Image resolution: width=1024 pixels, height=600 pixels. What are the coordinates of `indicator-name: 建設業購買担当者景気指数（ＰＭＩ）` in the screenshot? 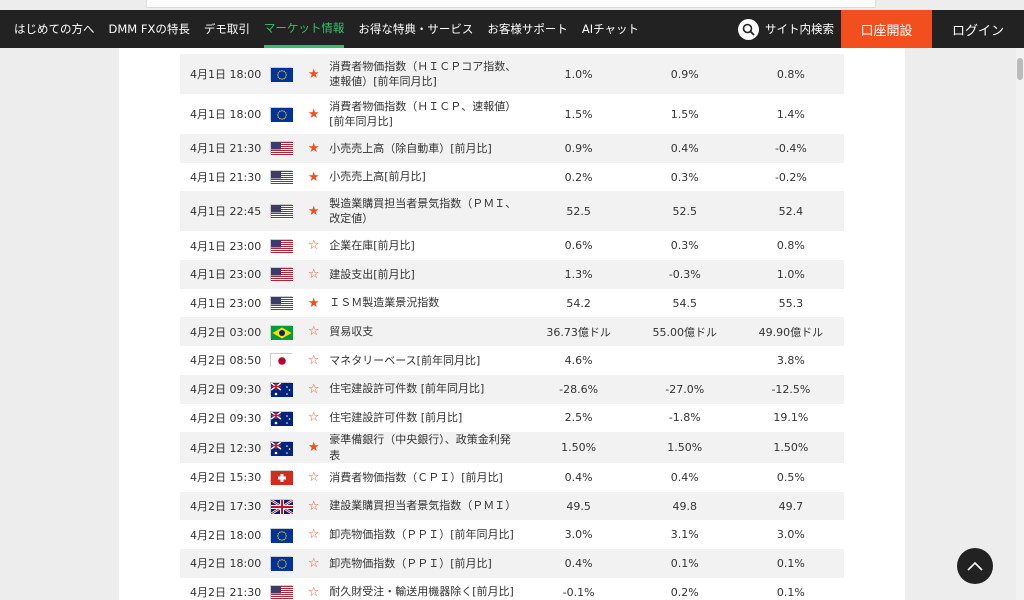 It's located at (423, 506).